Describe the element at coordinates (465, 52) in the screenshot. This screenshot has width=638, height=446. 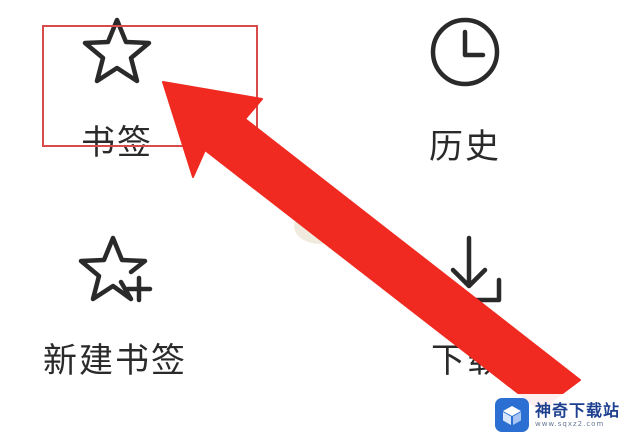
I see `clock-icon` at that location.